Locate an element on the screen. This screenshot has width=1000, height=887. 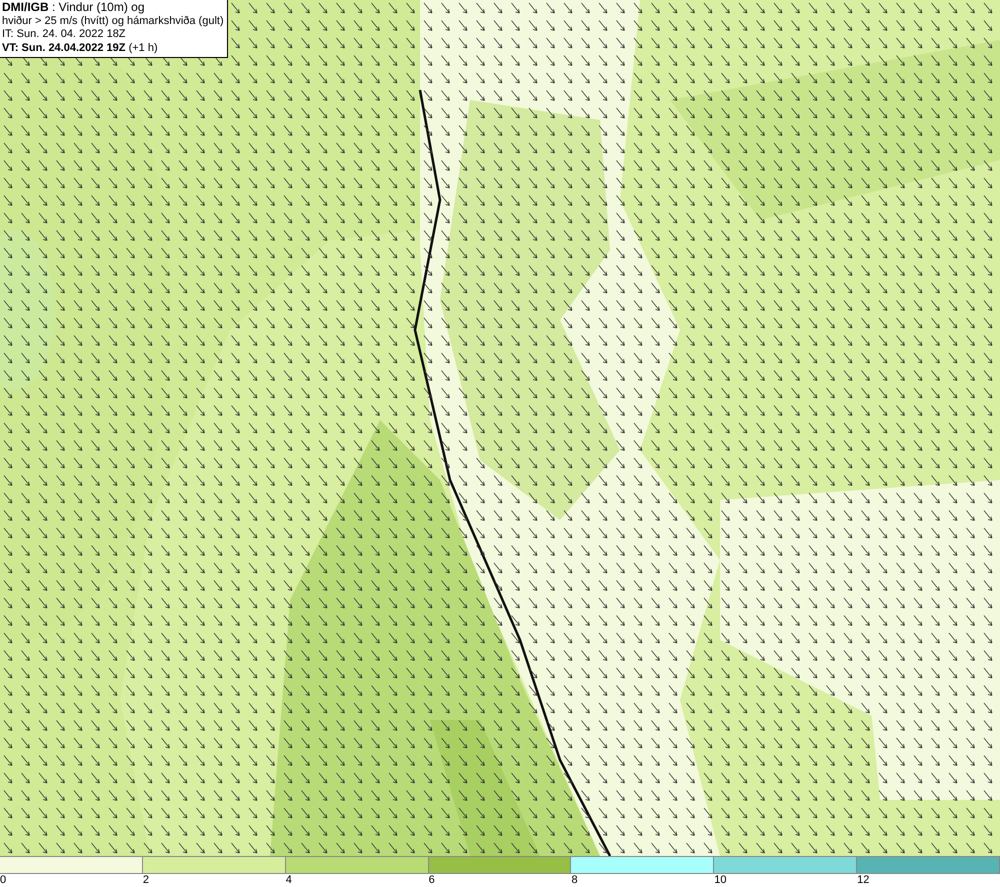
map-title: DMI/IGB : Vindur (10m) og is located at coordinates (74, 7).